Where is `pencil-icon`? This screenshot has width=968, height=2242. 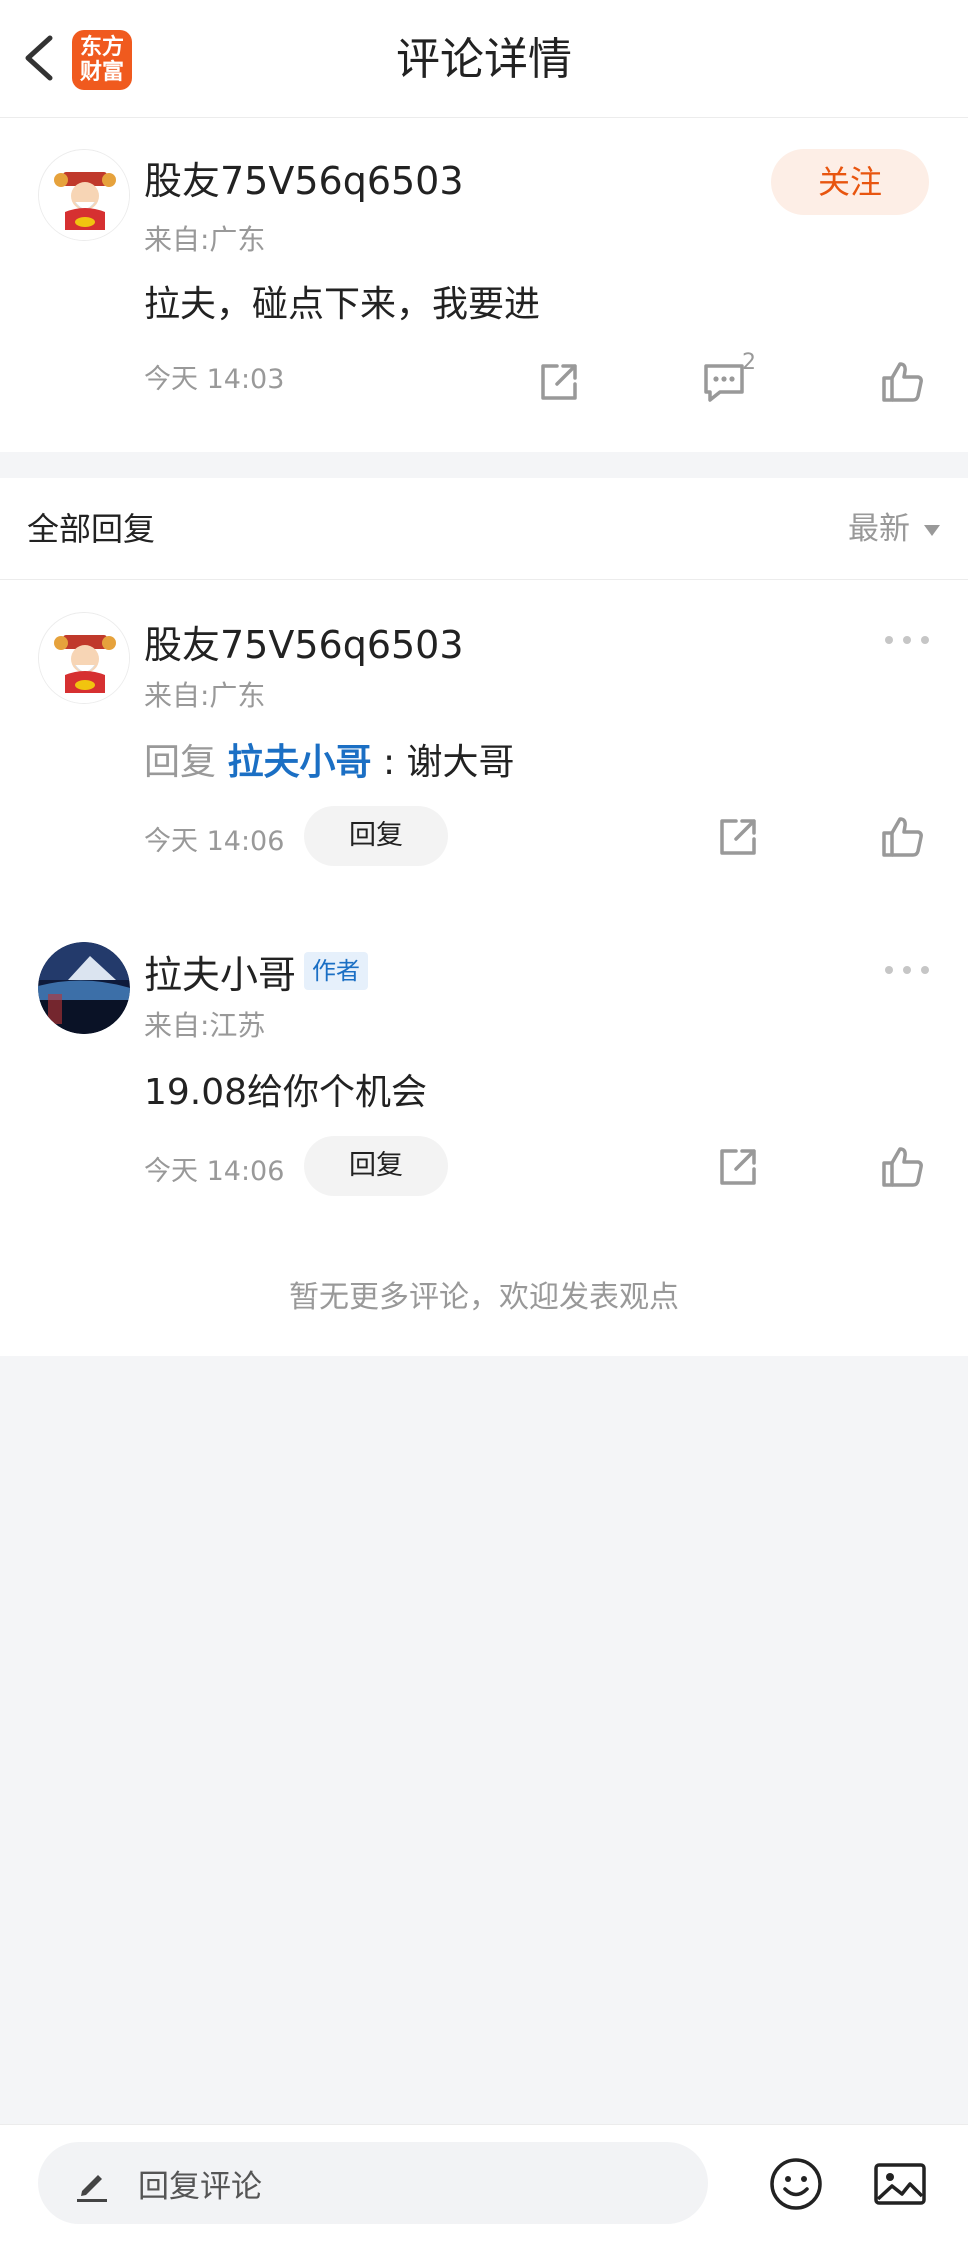
pencil-icon is located at coordinates (92, 2188).